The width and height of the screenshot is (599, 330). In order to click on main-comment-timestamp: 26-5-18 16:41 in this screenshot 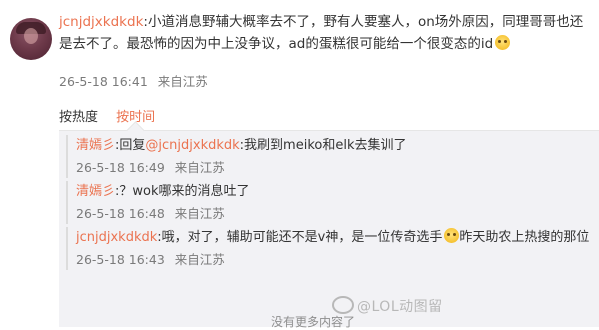, I will do `click(103, 81)`.